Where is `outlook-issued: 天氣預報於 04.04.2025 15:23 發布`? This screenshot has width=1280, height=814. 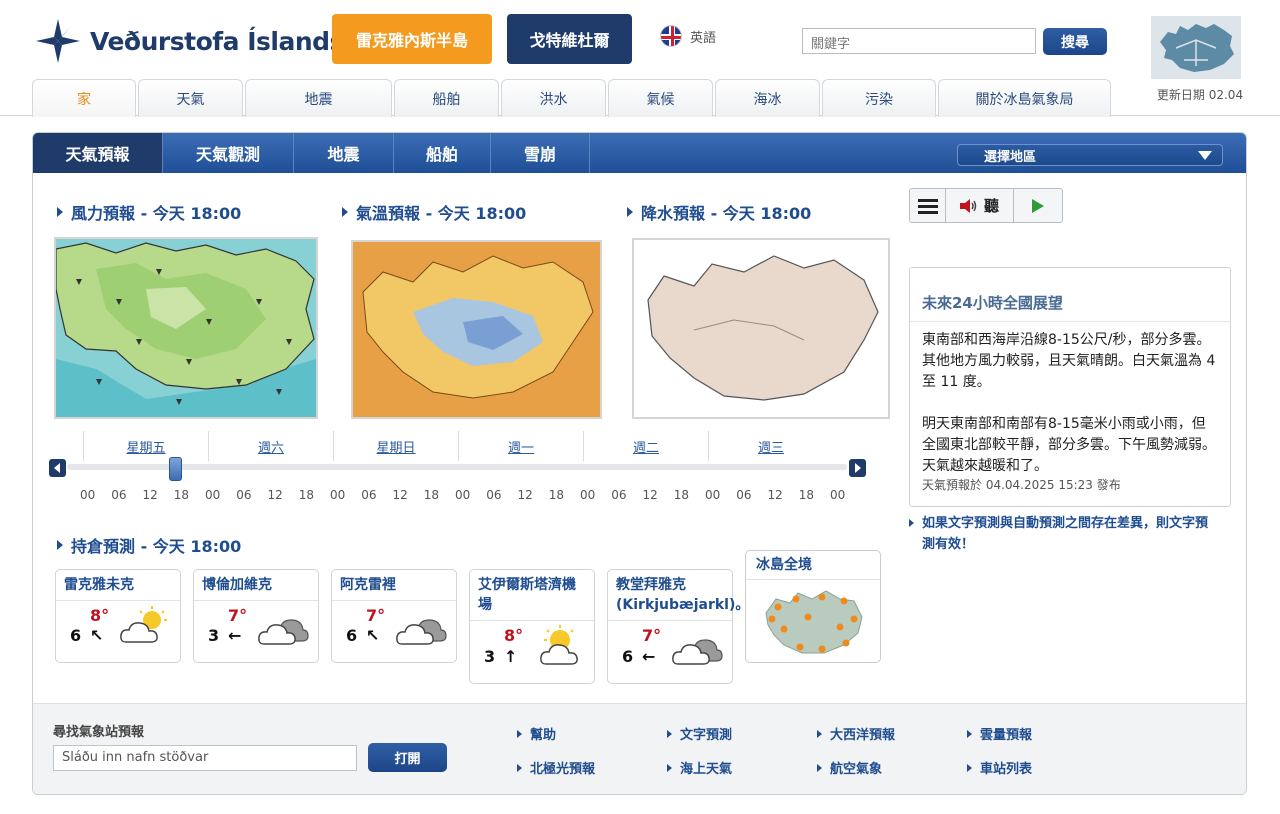
outlook-issued: 天氣預報於 04.04.2025 15:23 發布 is located at coordinates (1021, 485).